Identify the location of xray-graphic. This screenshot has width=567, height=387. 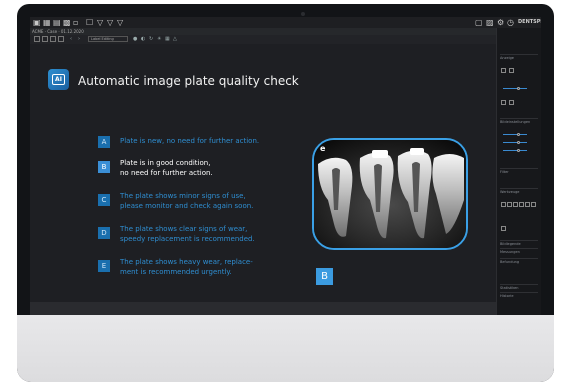
(390, 194).